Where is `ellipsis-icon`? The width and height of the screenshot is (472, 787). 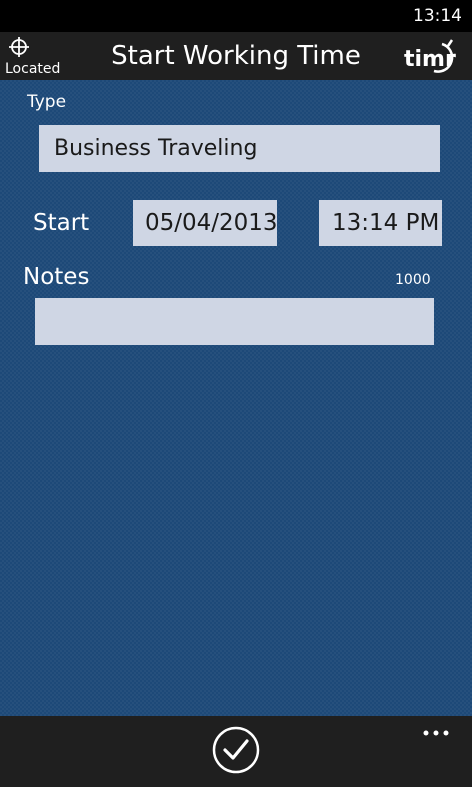 ellipsis-icon is located at coordinates (436, 733).